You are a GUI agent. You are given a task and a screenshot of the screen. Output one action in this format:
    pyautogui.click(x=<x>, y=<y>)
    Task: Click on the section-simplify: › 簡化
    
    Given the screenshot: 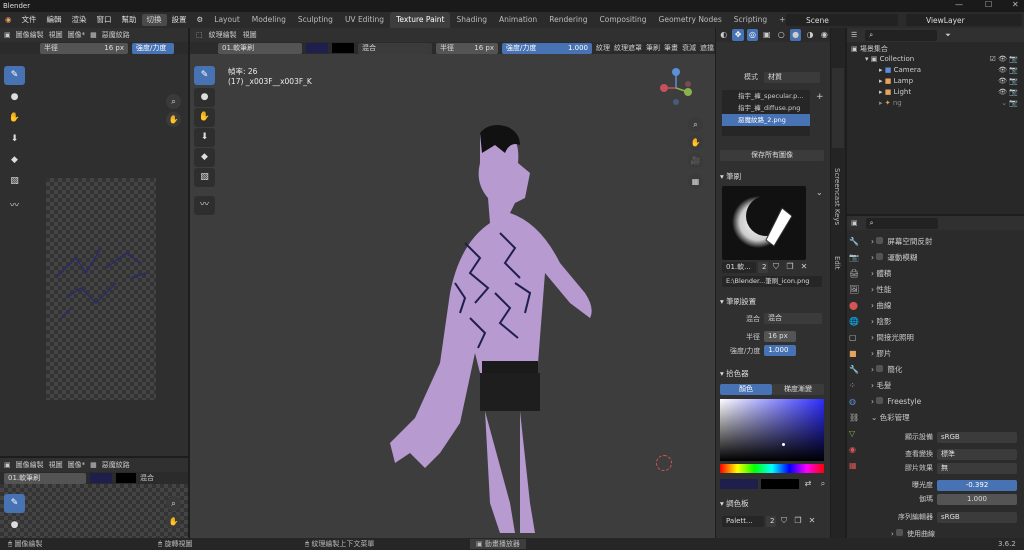 What is the action you would take?
    pyautogui.click(x=946, y=370)
    